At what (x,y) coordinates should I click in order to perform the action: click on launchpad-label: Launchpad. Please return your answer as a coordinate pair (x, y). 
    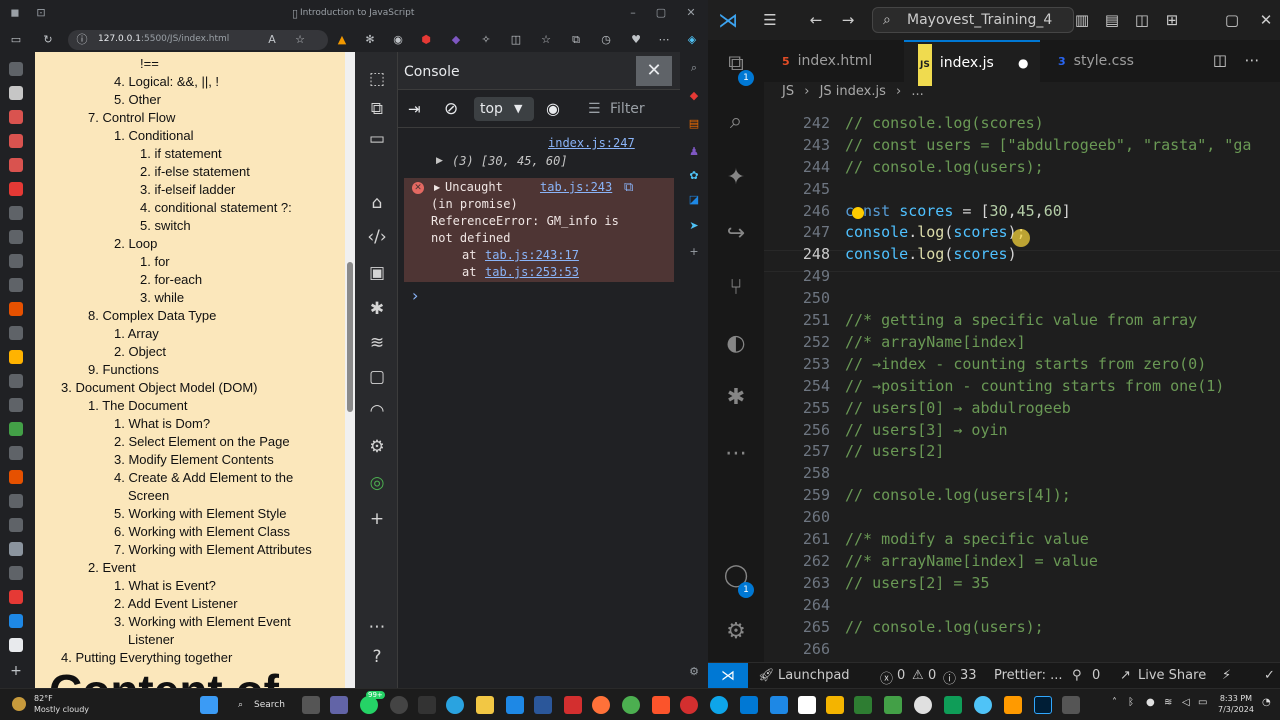
    Looking at the image, I should click on (814, 675).